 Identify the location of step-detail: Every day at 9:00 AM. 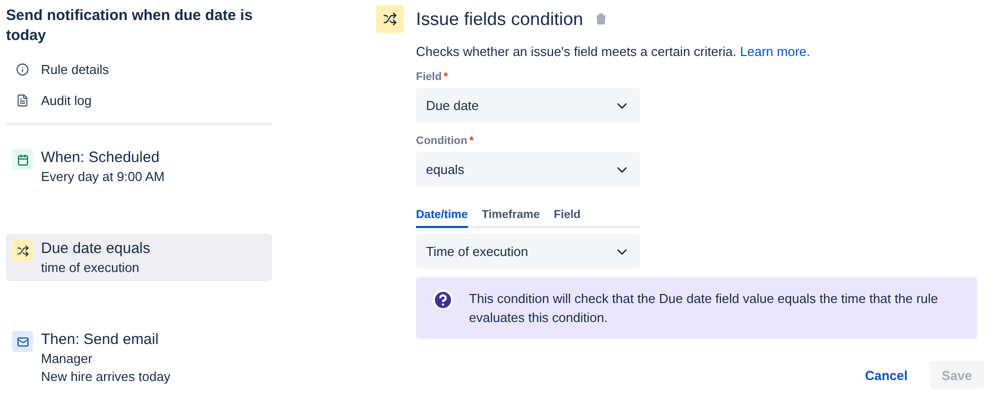
(103, 177).